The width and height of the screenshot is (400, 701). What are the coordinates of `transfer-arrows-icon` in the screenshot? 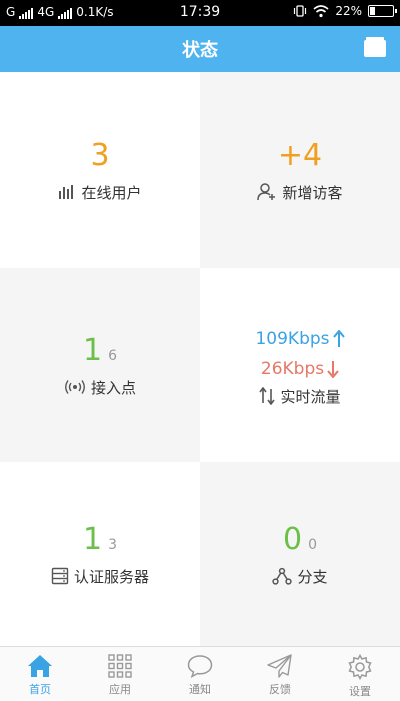 It's located at (267, 396).